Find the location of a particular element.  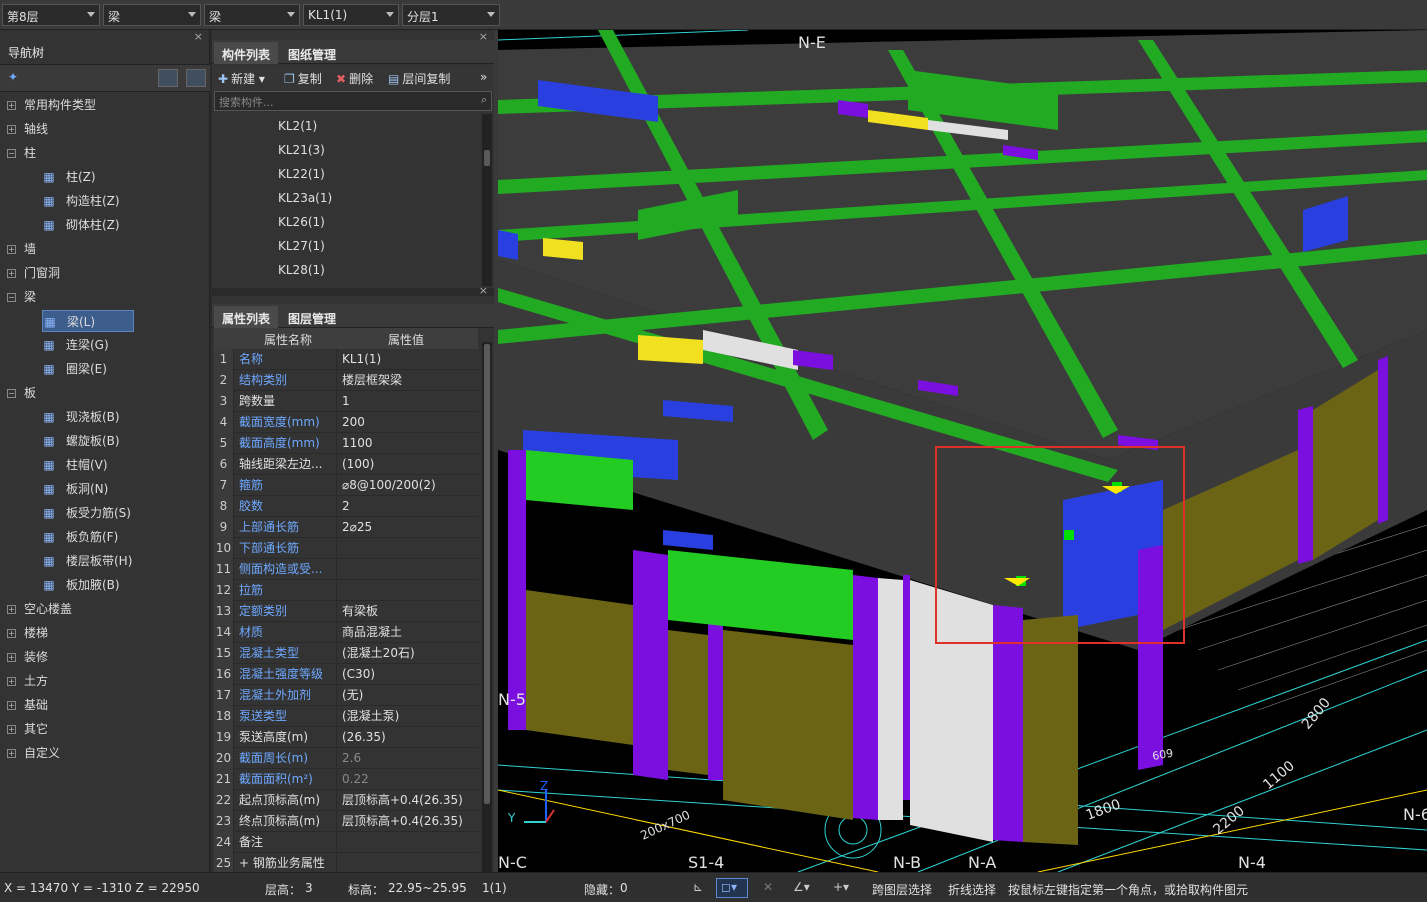

nav-subitem: ▦ 构造柱(Z) is located at coordinates (112, 201).